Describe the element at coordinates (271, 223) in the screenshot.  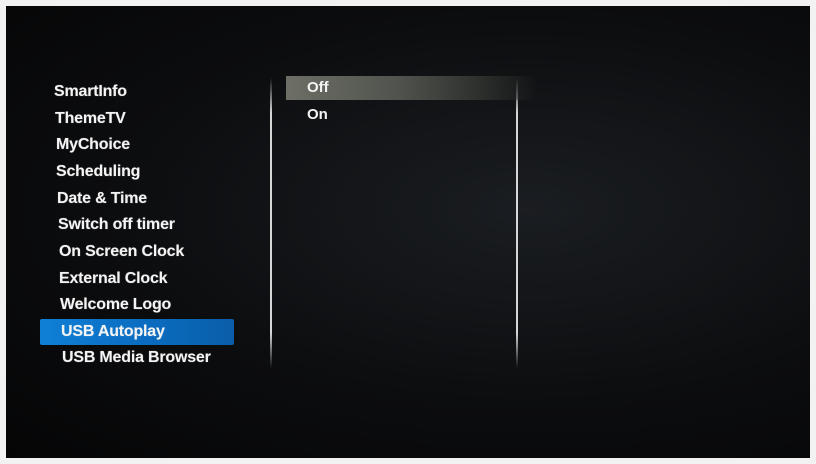
I see `left-divider` at that location.